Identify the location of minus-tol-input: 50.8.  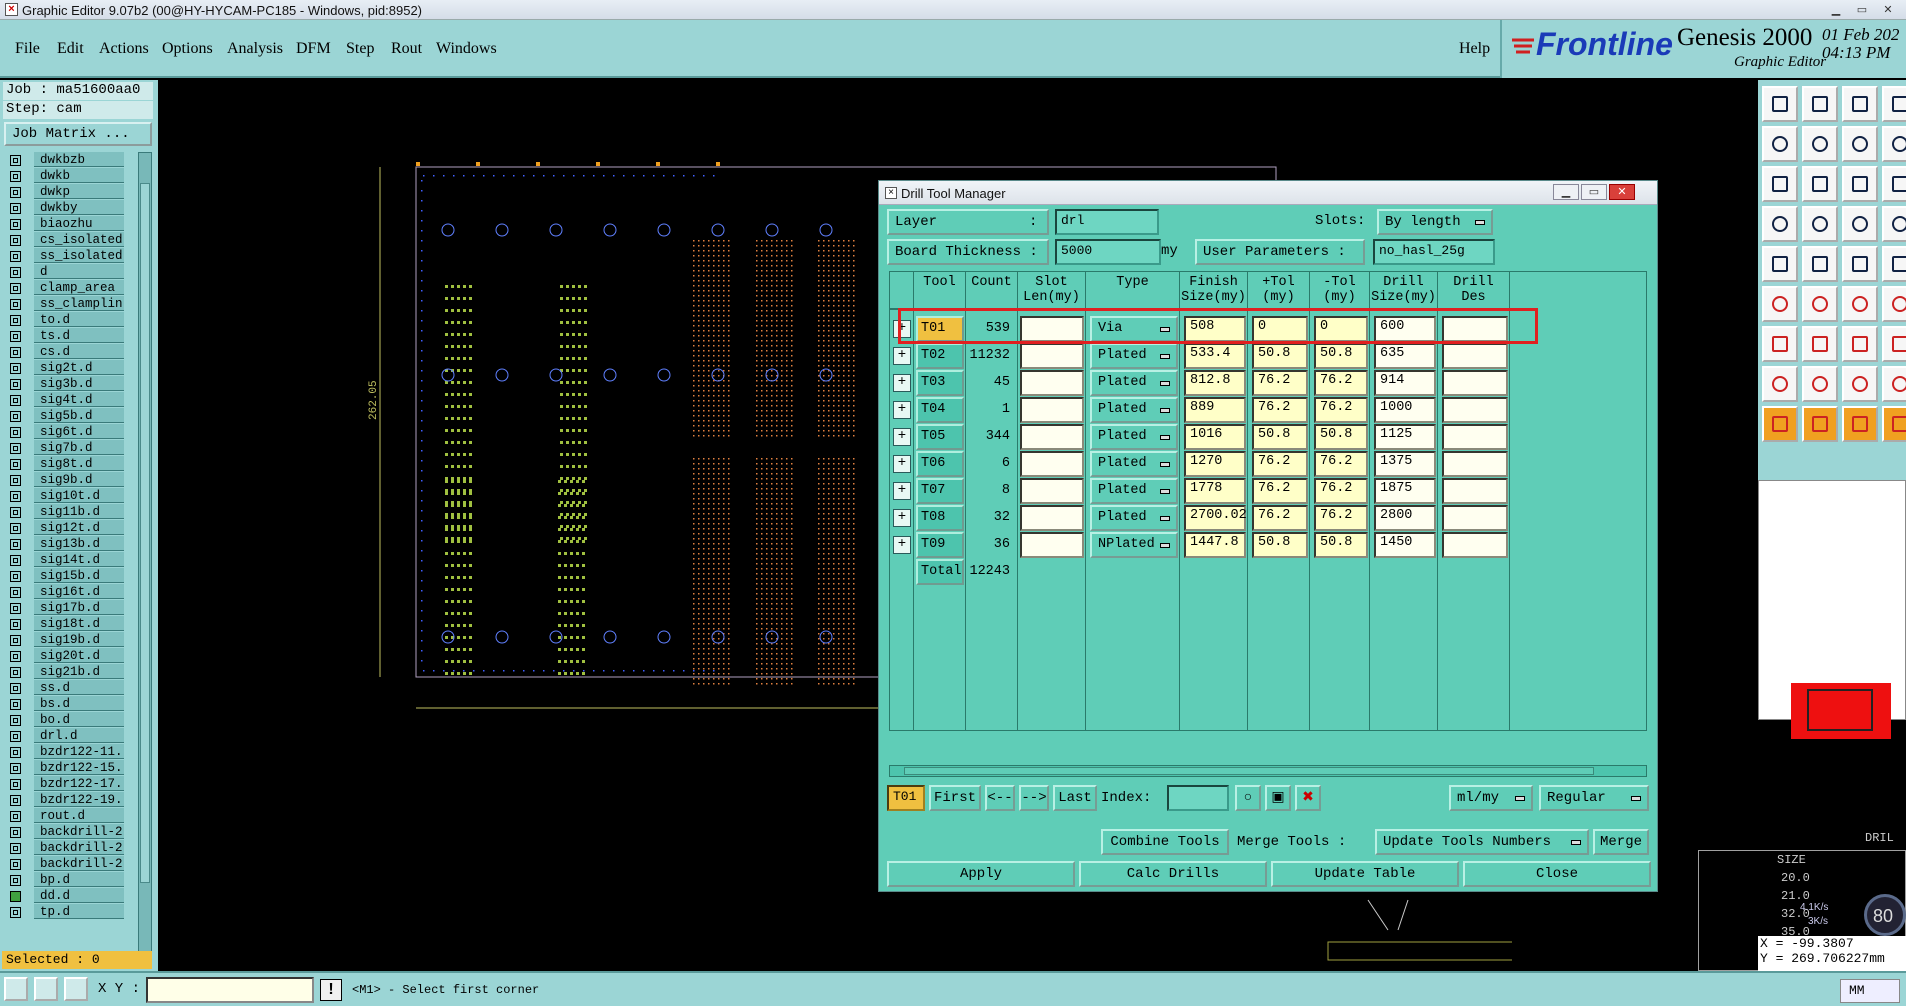
(1341, 437).